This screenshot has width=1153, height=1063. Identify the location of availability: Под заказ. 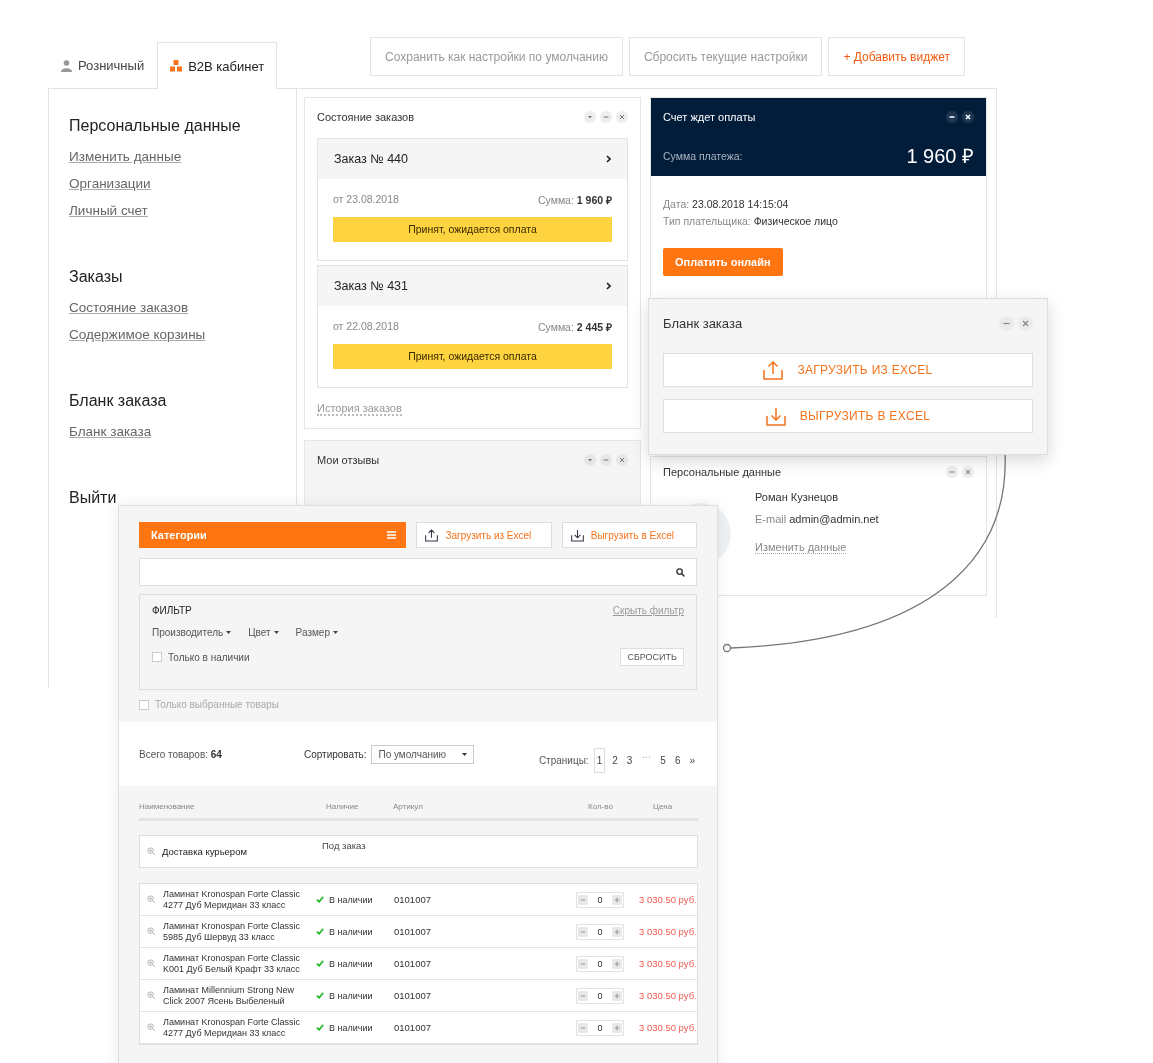
(344, 845).